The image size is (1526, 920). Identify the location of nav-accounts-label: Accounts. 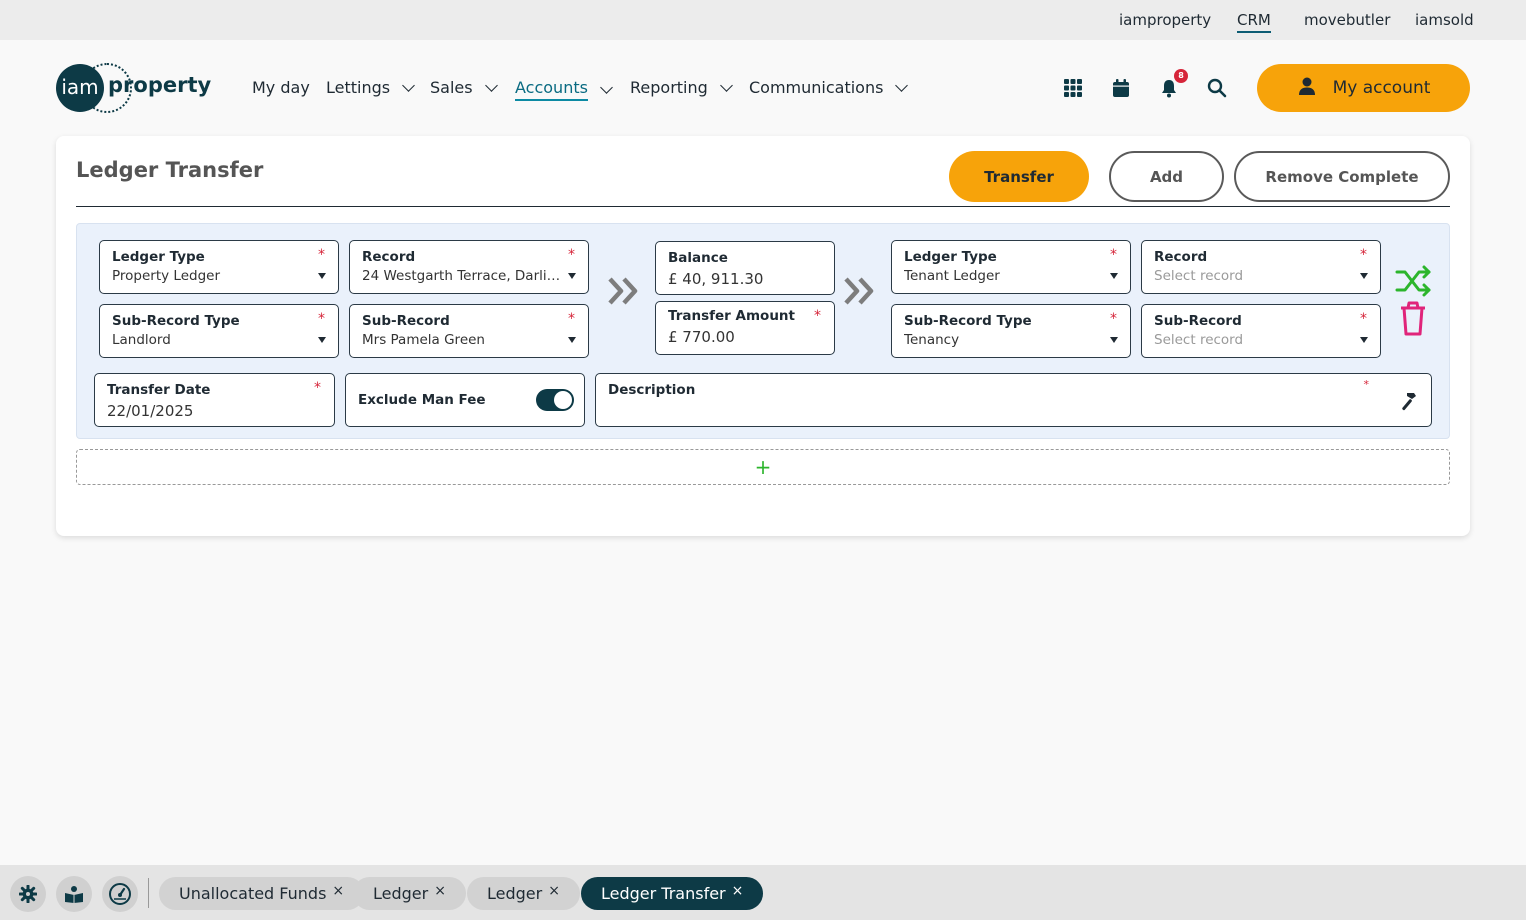
(551, 89).